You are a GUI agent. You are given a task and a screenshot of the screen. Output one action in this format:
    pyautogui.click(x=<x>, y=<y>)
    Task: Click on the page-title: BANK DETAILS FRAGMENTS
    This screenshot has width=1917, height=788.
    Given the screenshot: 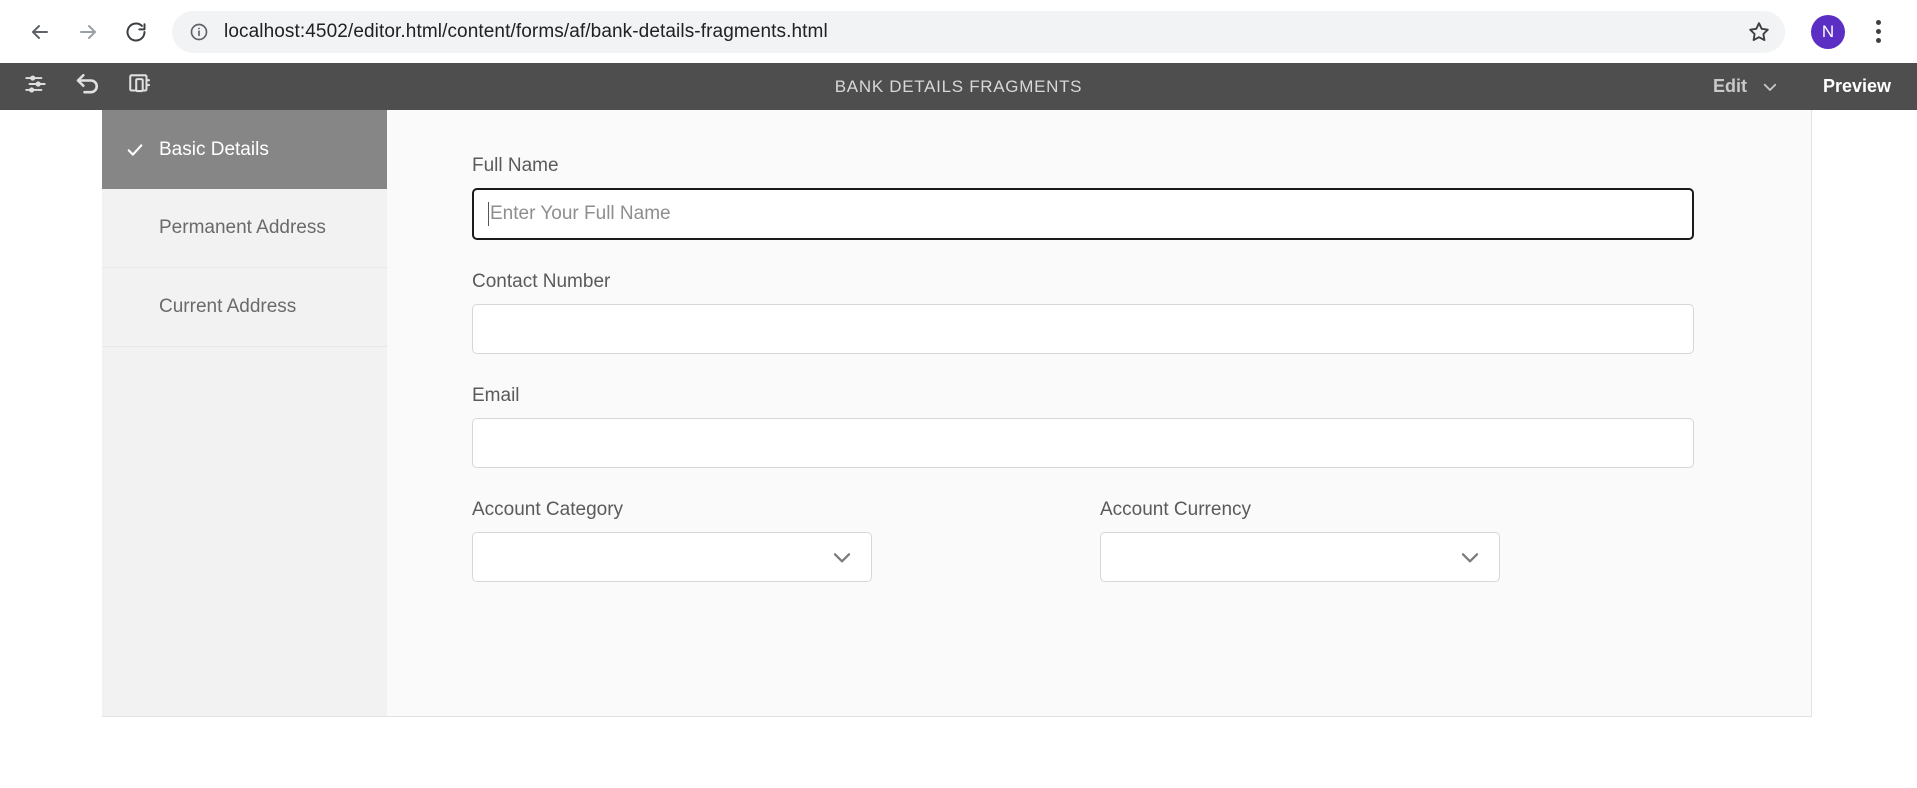 What is the action you would take?
    pyautogui.click(x=958, y=86)
    